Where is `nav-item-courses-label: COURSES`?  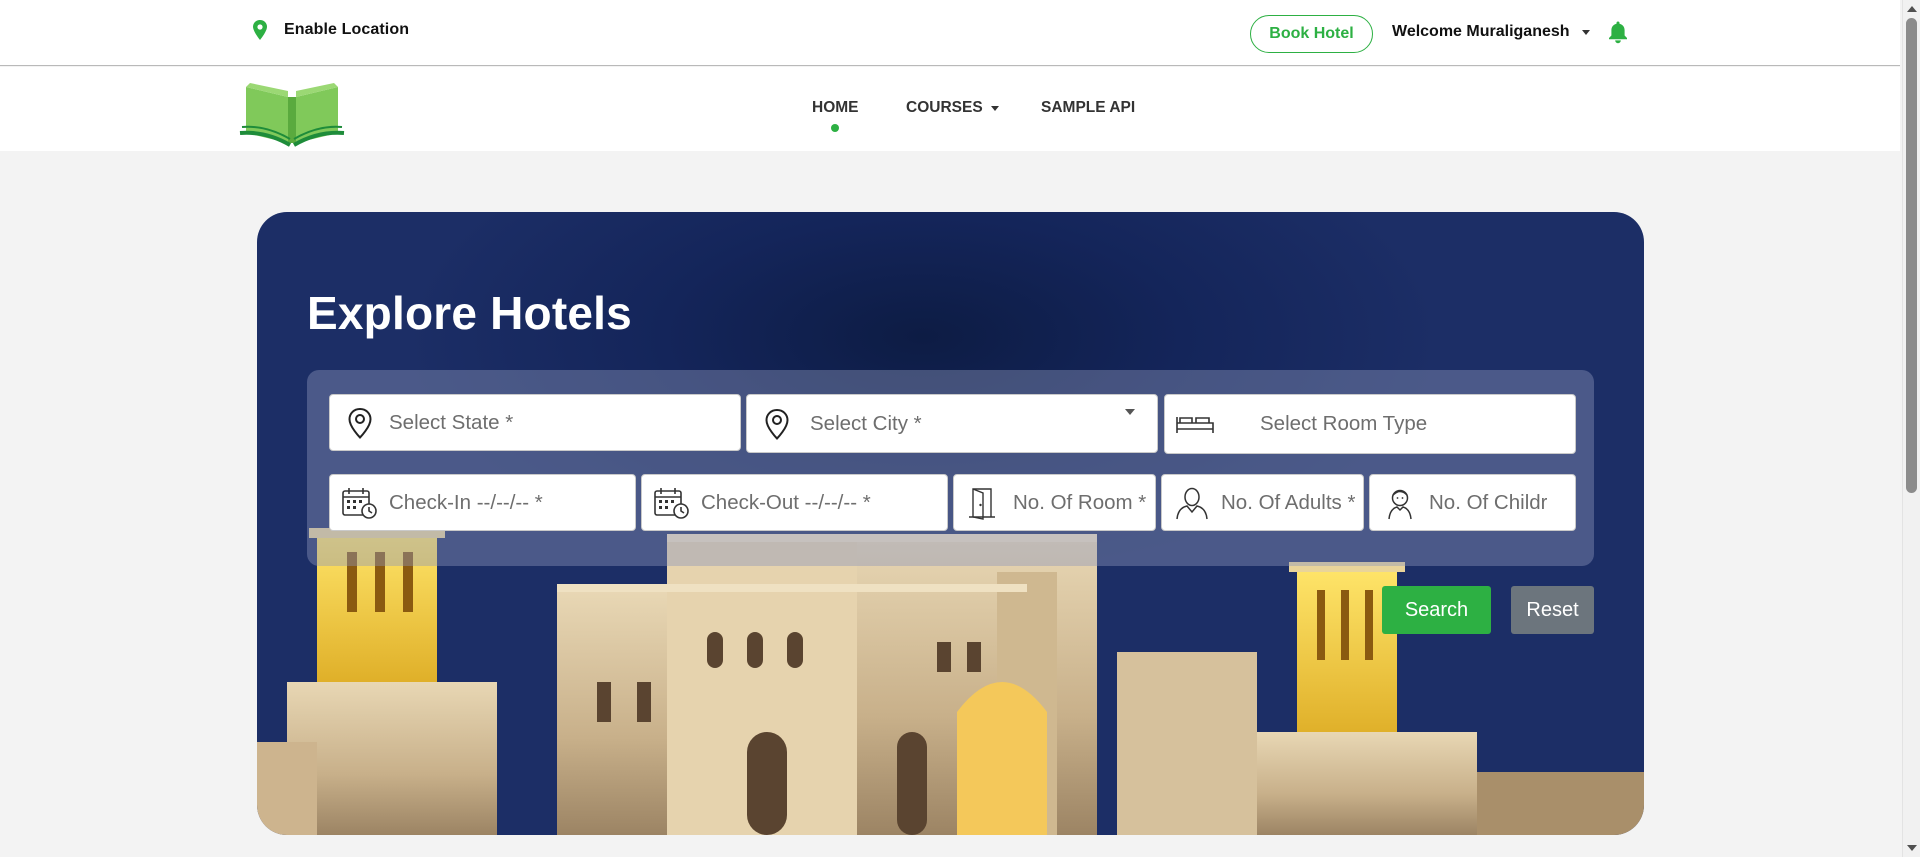
nav-item-courses-label: COURSES is located at coordinates (944, 107).